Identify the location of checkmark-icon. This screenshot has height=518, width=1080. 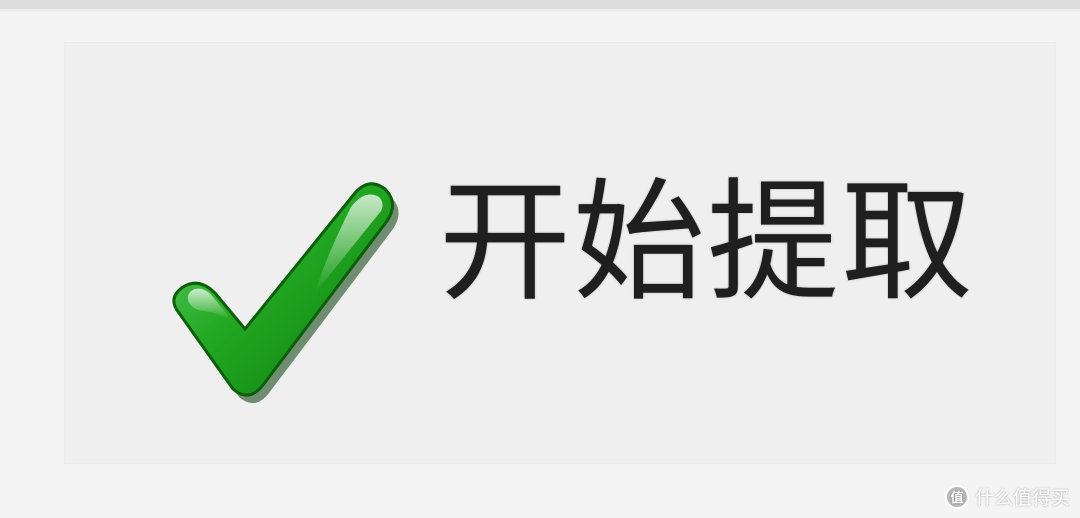
(275, 293).